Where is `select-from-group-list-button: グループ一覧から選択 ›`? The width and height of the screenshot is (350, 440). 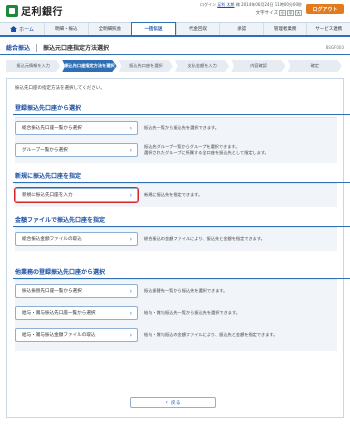
select-from-group-list-button: グループ一覧から選択 › is located at coordinates (76, 150).